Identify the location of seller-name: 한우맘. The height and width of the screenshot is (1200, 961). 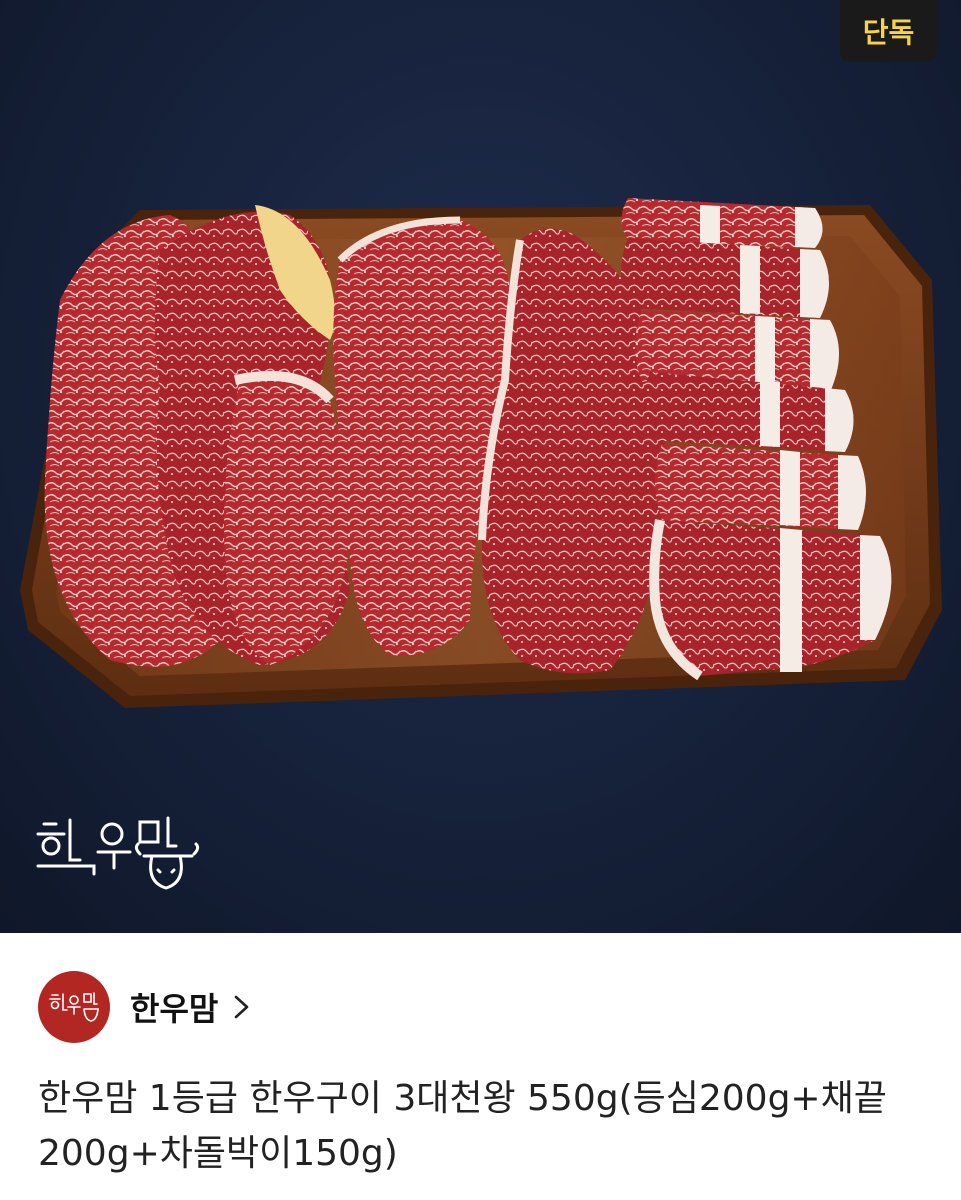
(174, 1007).